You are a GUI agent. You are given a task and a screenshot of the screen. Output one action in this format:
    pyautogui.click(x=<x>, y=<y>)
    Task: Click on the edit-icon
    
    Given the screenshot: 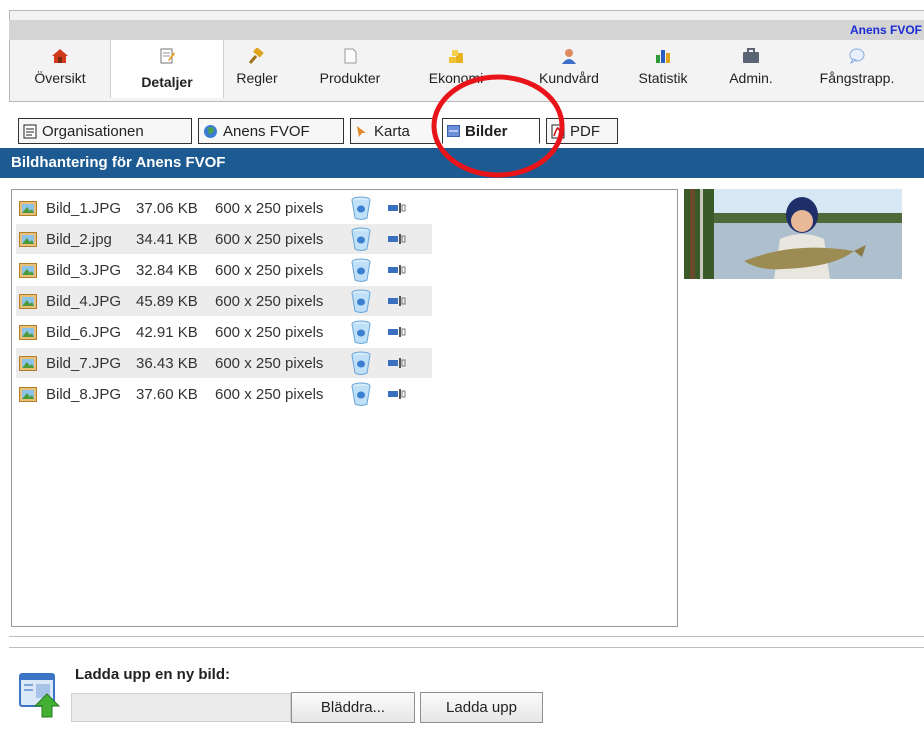 What is the action you would take?
    pyautogui.click(x=167, y=56)
    